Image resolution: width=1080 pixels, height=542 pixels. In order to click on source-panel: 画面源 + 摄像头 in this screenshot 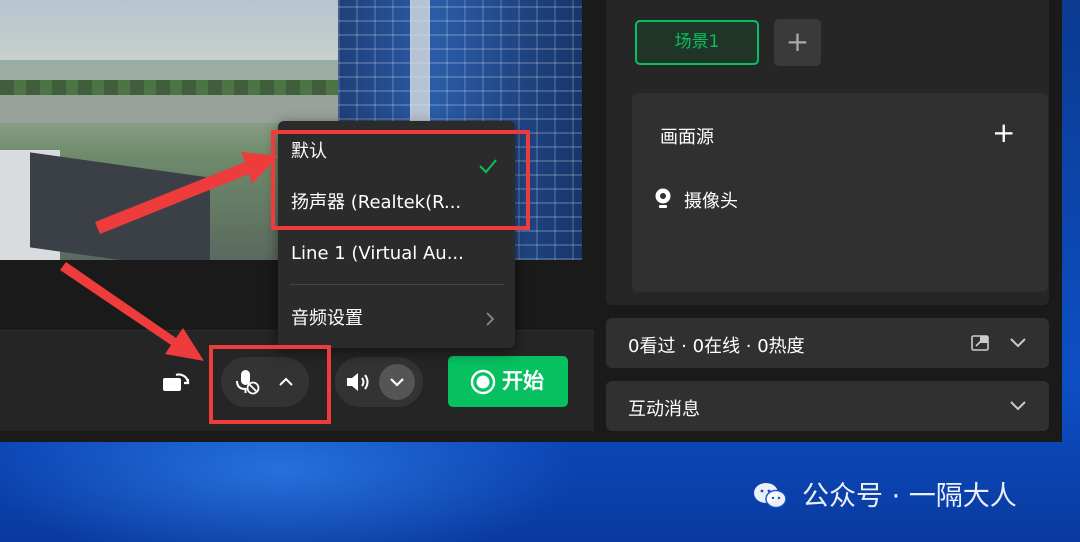, I will do `click(840, 192)`.